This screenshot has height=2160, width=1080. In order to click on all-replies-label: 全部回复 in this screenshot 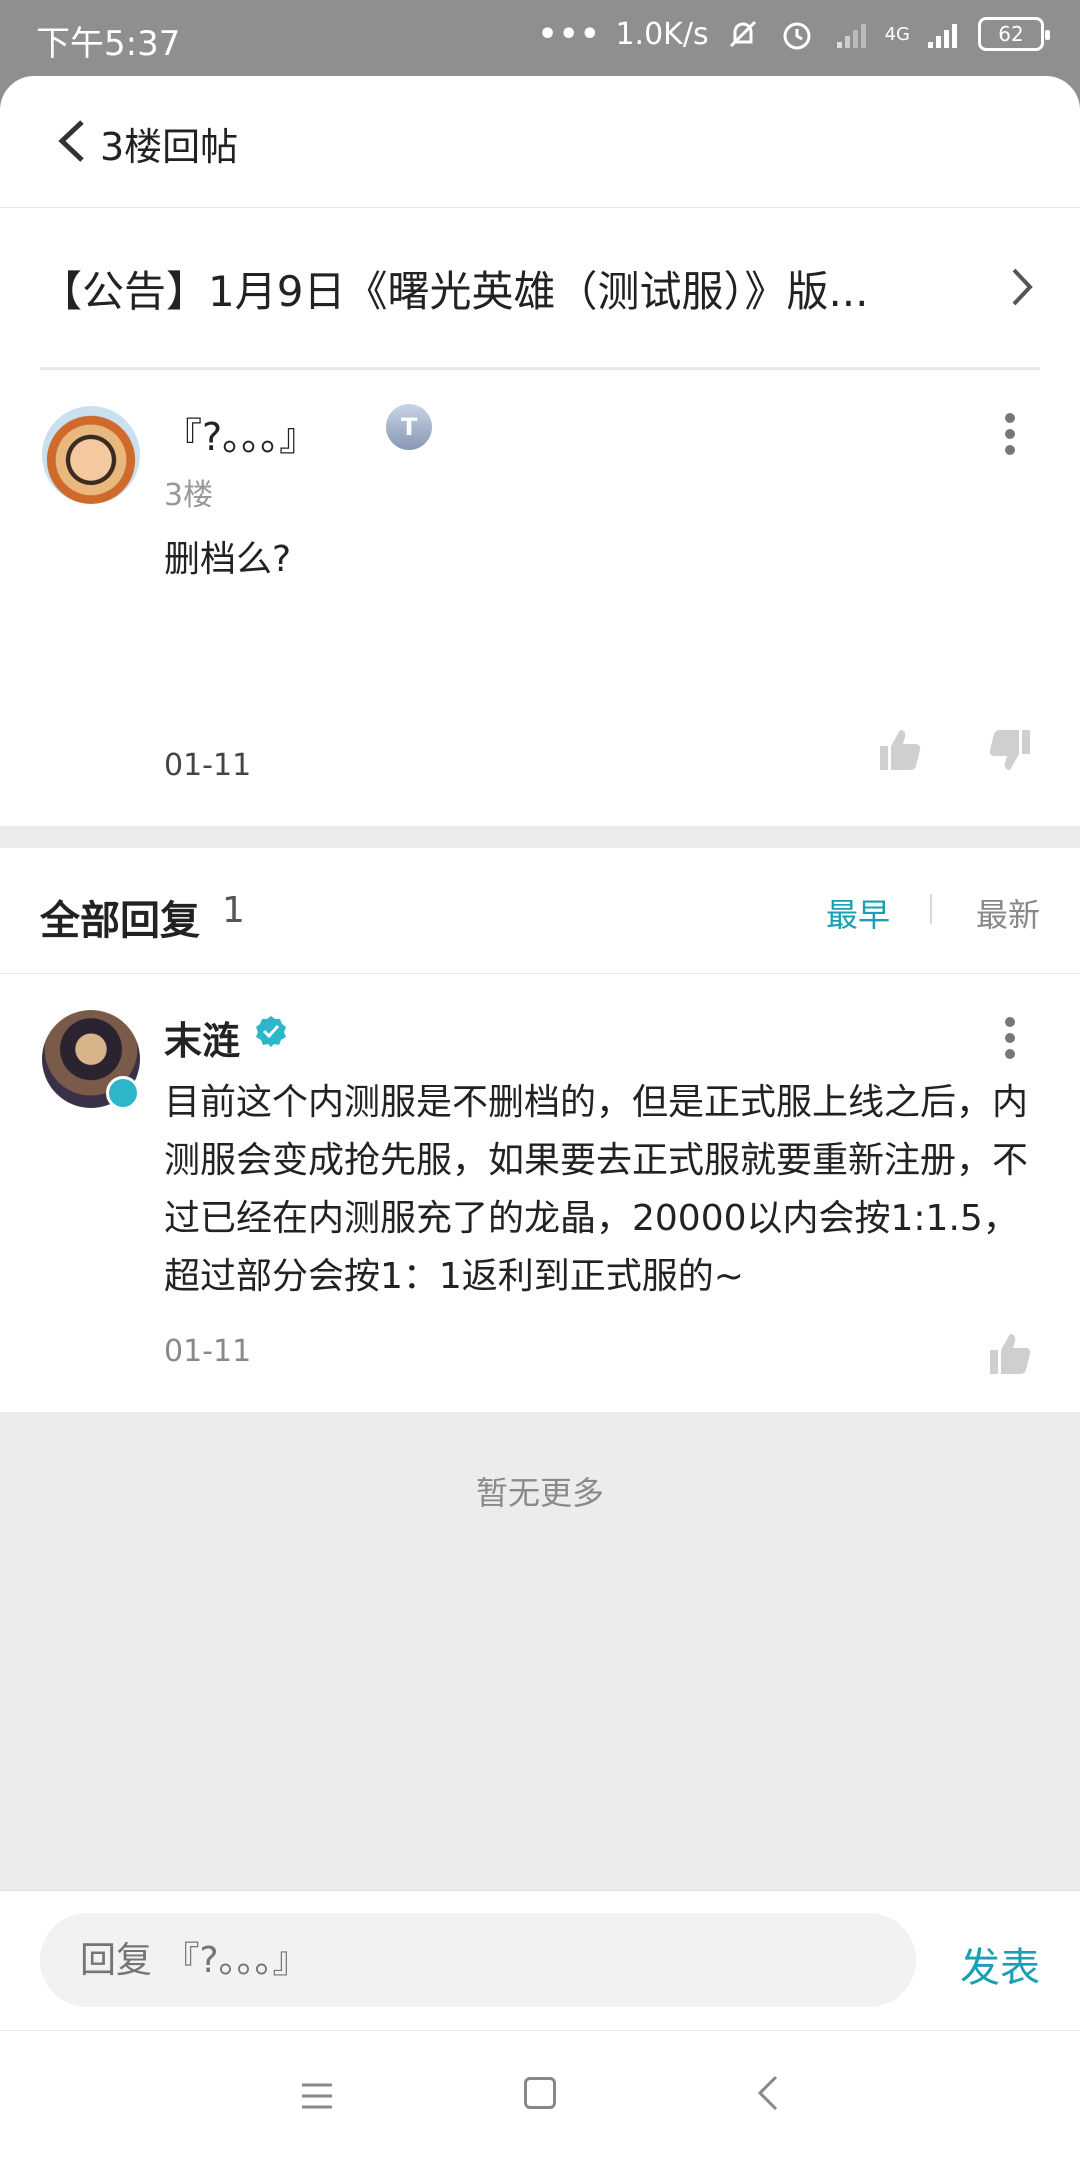, I will do `click(120, 921)`.